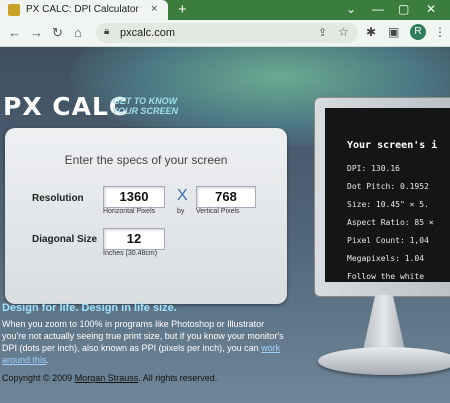 The height and width of the screenshot is (403, 450). Describe the element at coordinates (386, 276) in the screenshot. I see `follow-text: Follow the white` at that location.